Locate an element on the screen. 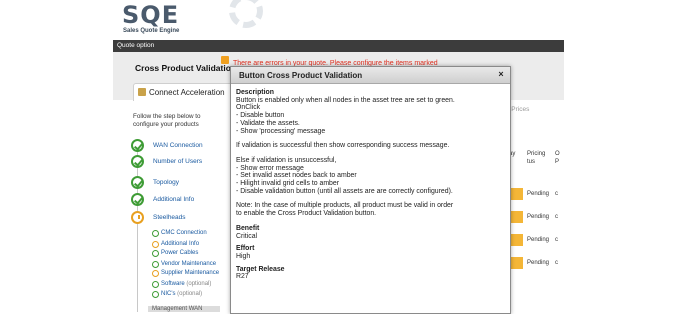  grid-header: tus is located at coordinates (531, 162).